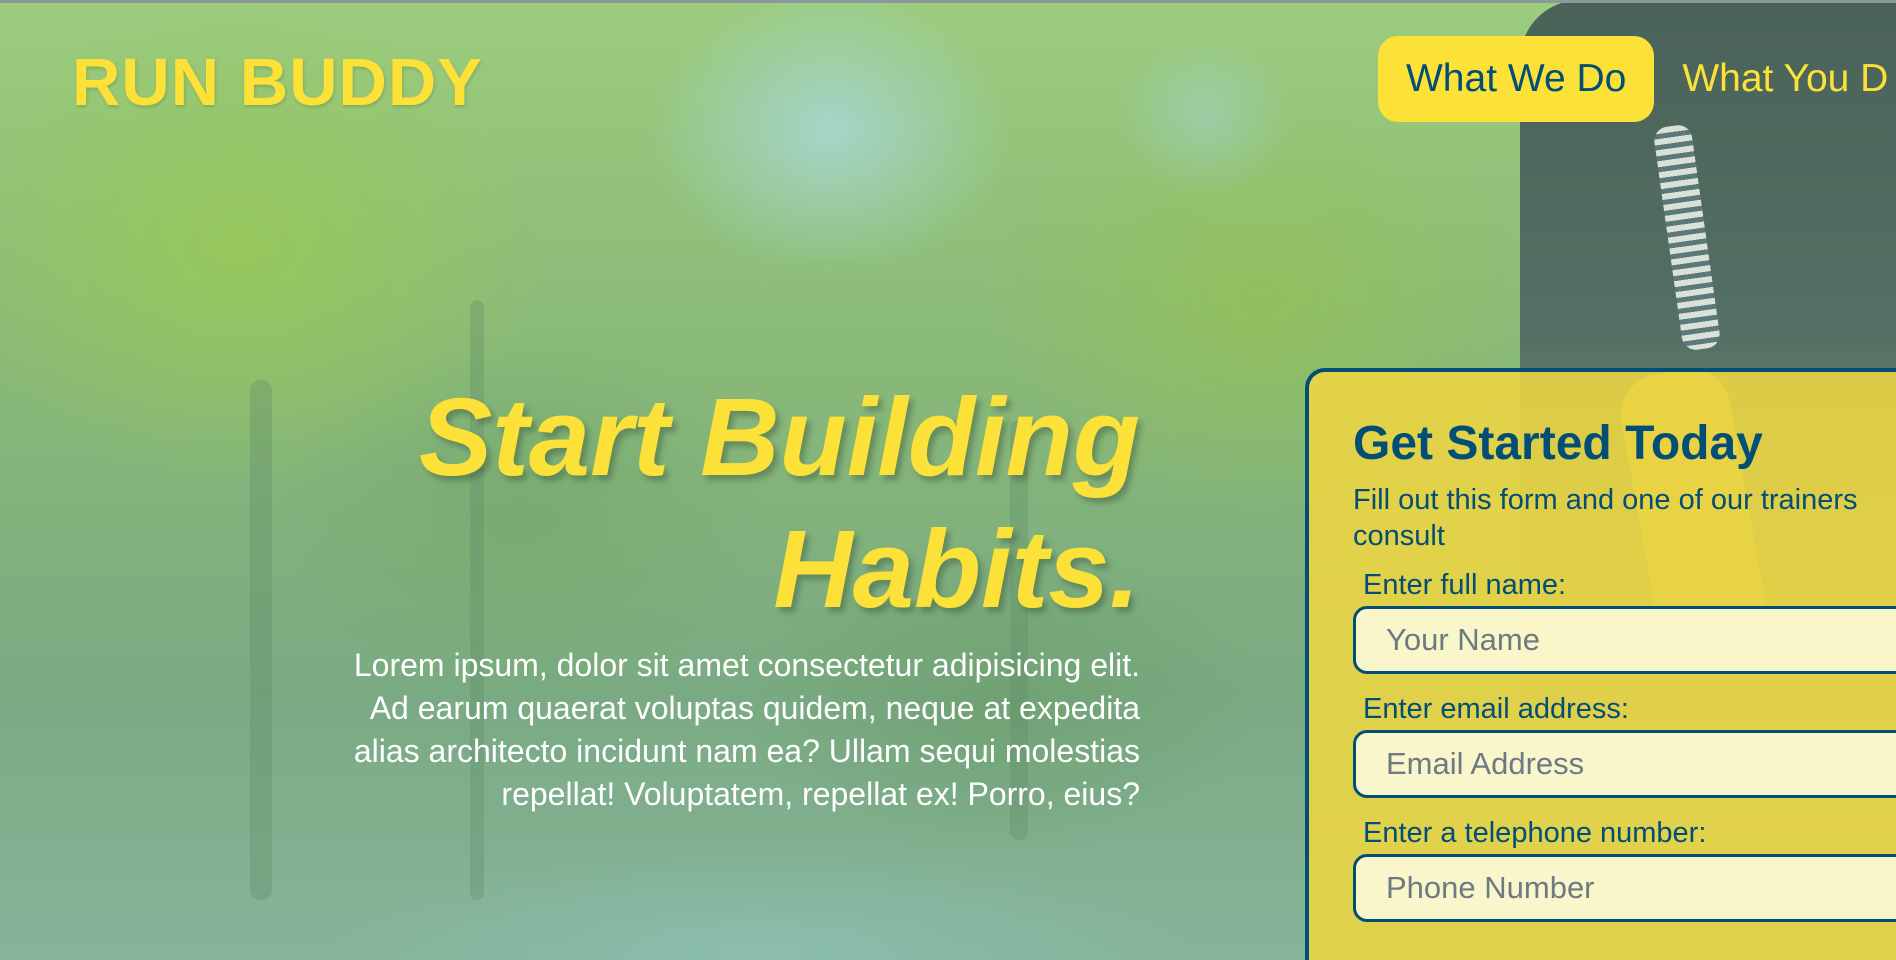 This screenshot has width=1896, height=960. I want to click on hero-title: Start Building Habits., so click(690, 504).